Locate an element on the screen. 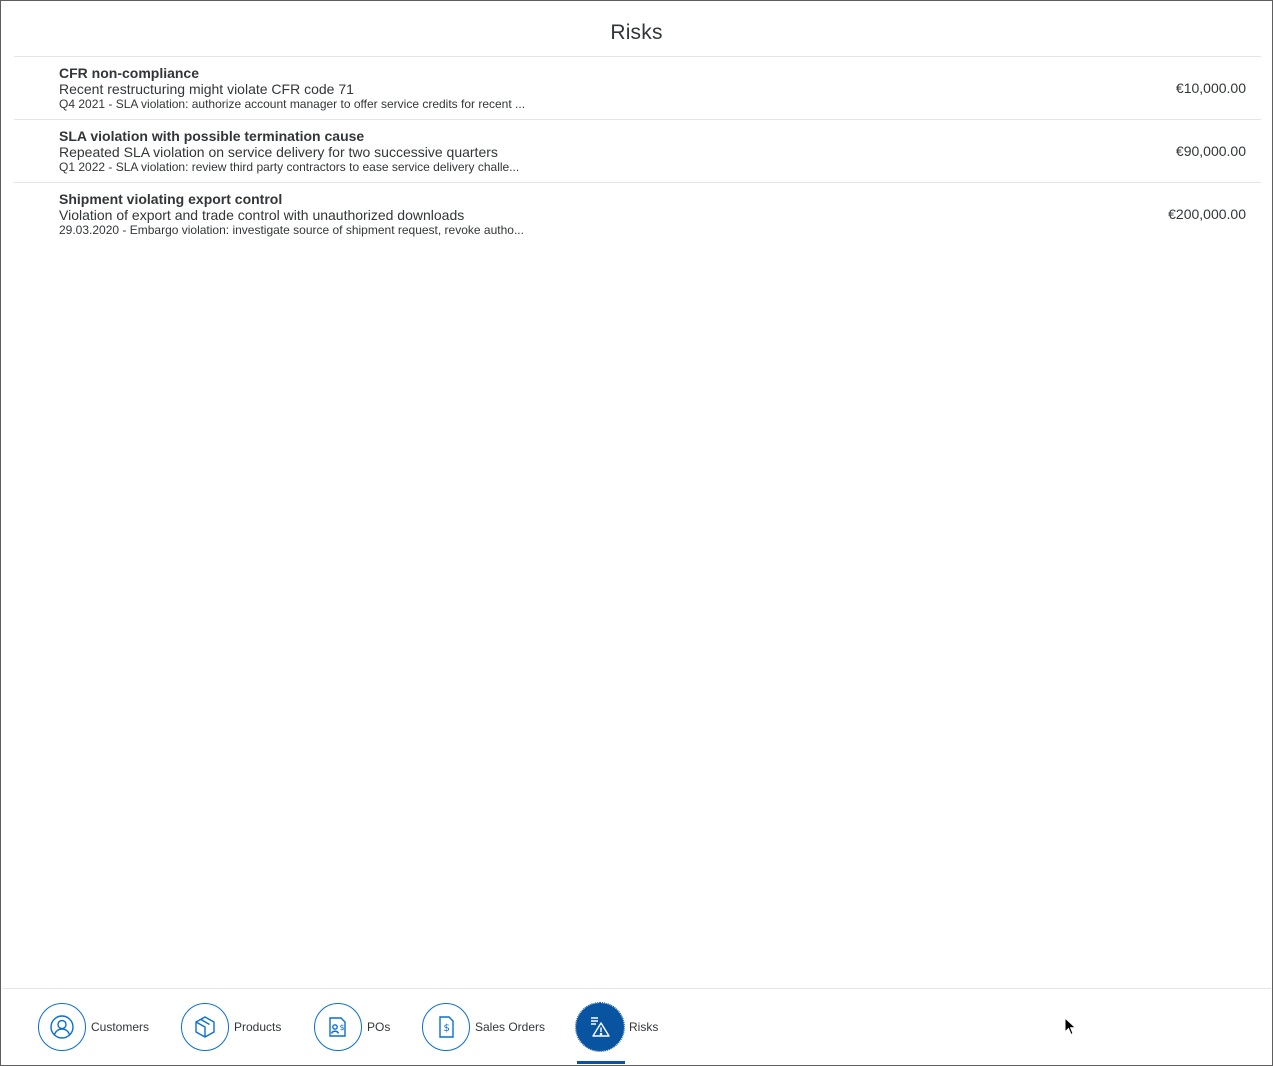 This screenshot has height=1066, width=1273. nav-label-sales-orders: Sales Orders is located at coordinates (510, 1027).